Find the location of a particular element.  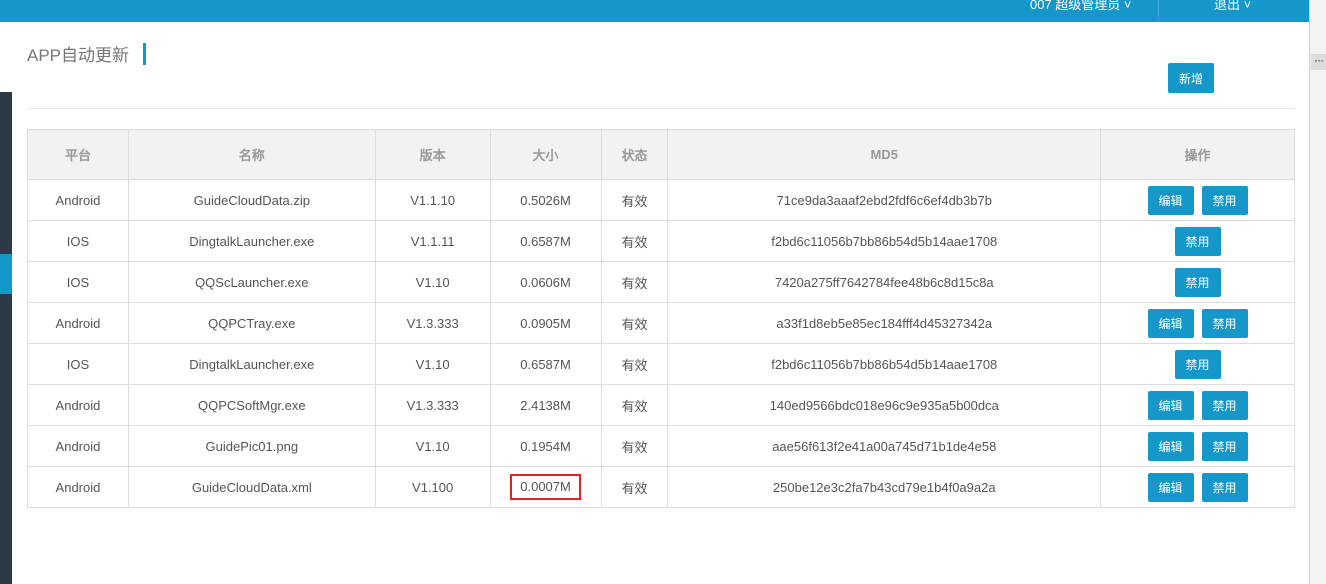

user-menu: 007 超级管理员 ˅ is located at coordinates (1081, 6).